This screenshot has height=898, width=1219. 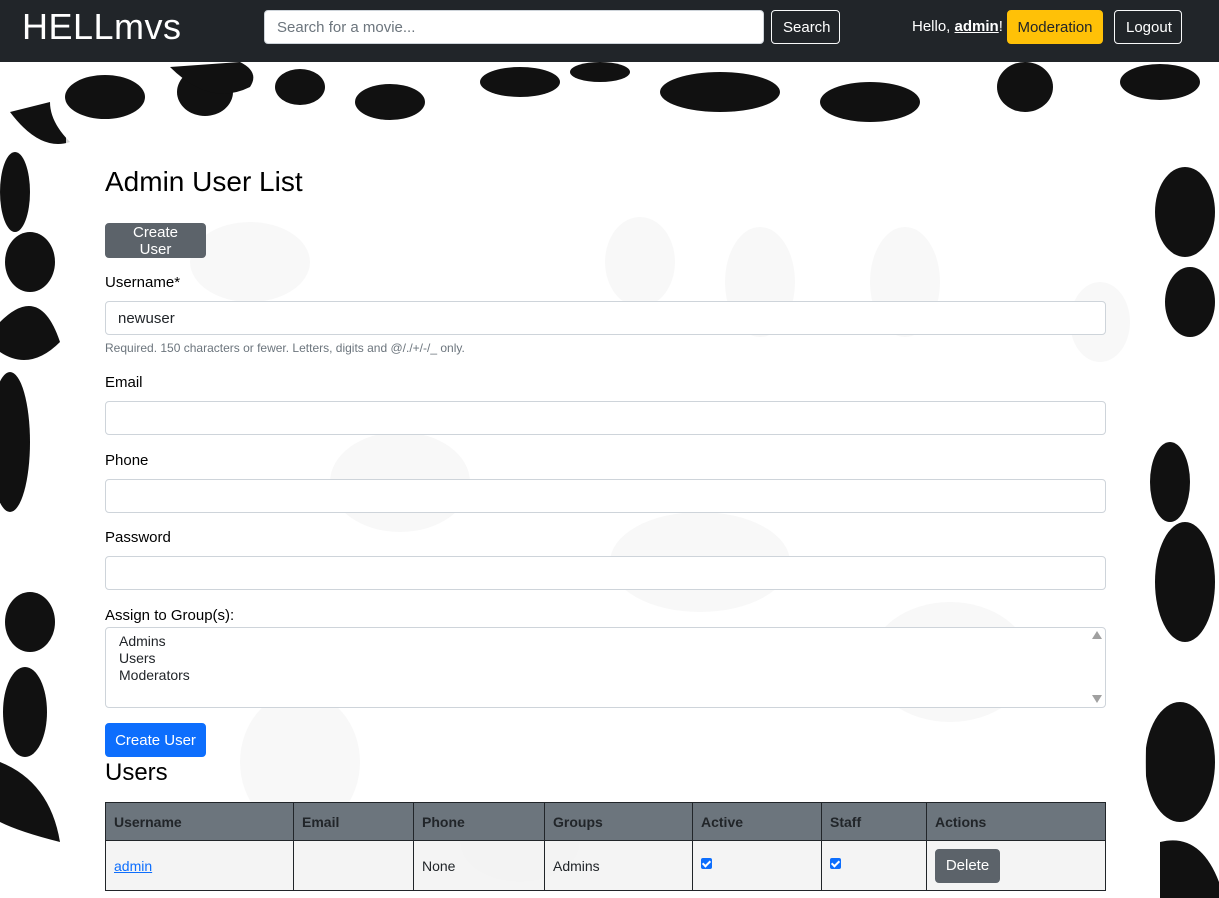 I want to click on column-header-email: Email, so click(x=353, y=821).